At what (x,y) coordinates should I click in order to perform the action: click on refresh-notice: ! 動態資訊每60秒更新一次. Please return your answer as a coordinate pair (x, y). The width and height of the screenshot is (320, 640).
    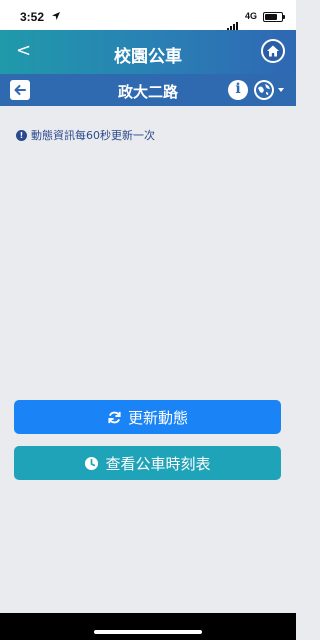
    Looking at the image, I should click on (85, 135).